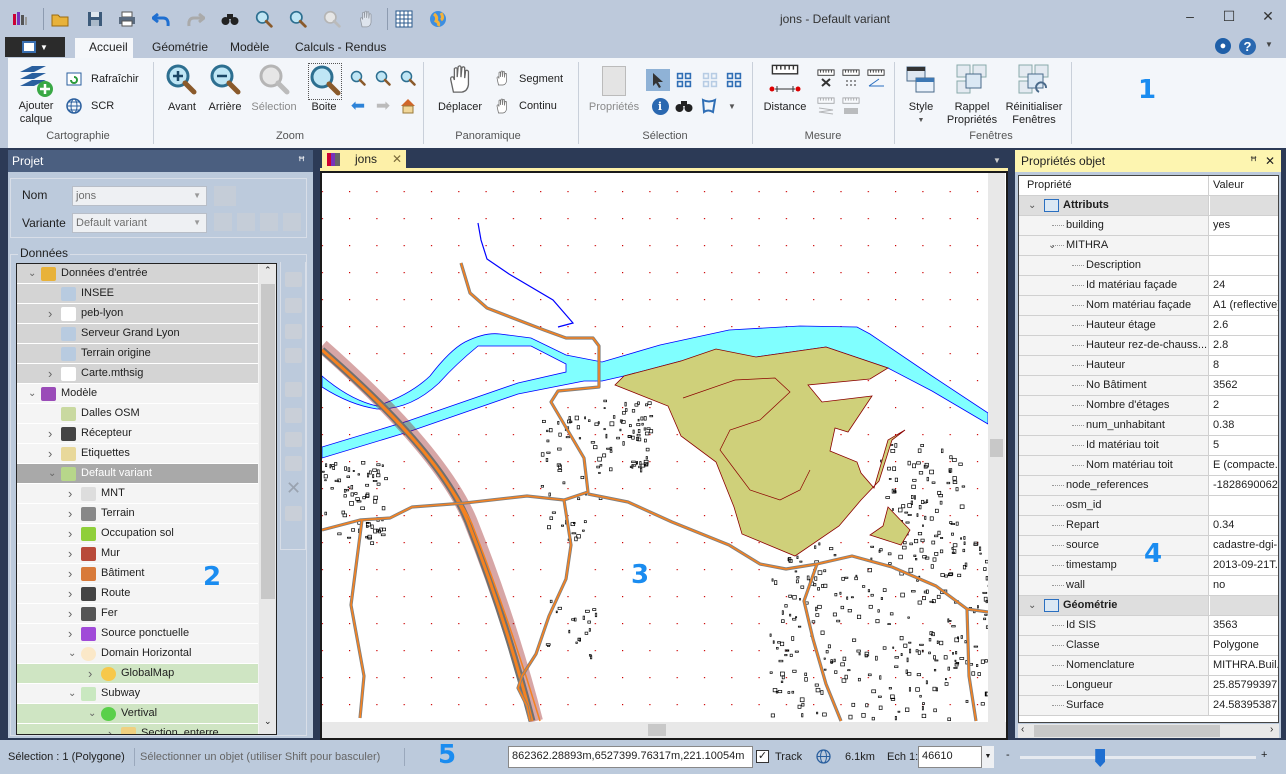  Describe the element at coordinates (438, 19) in the screenshot. I see `globe-icon` at that location.